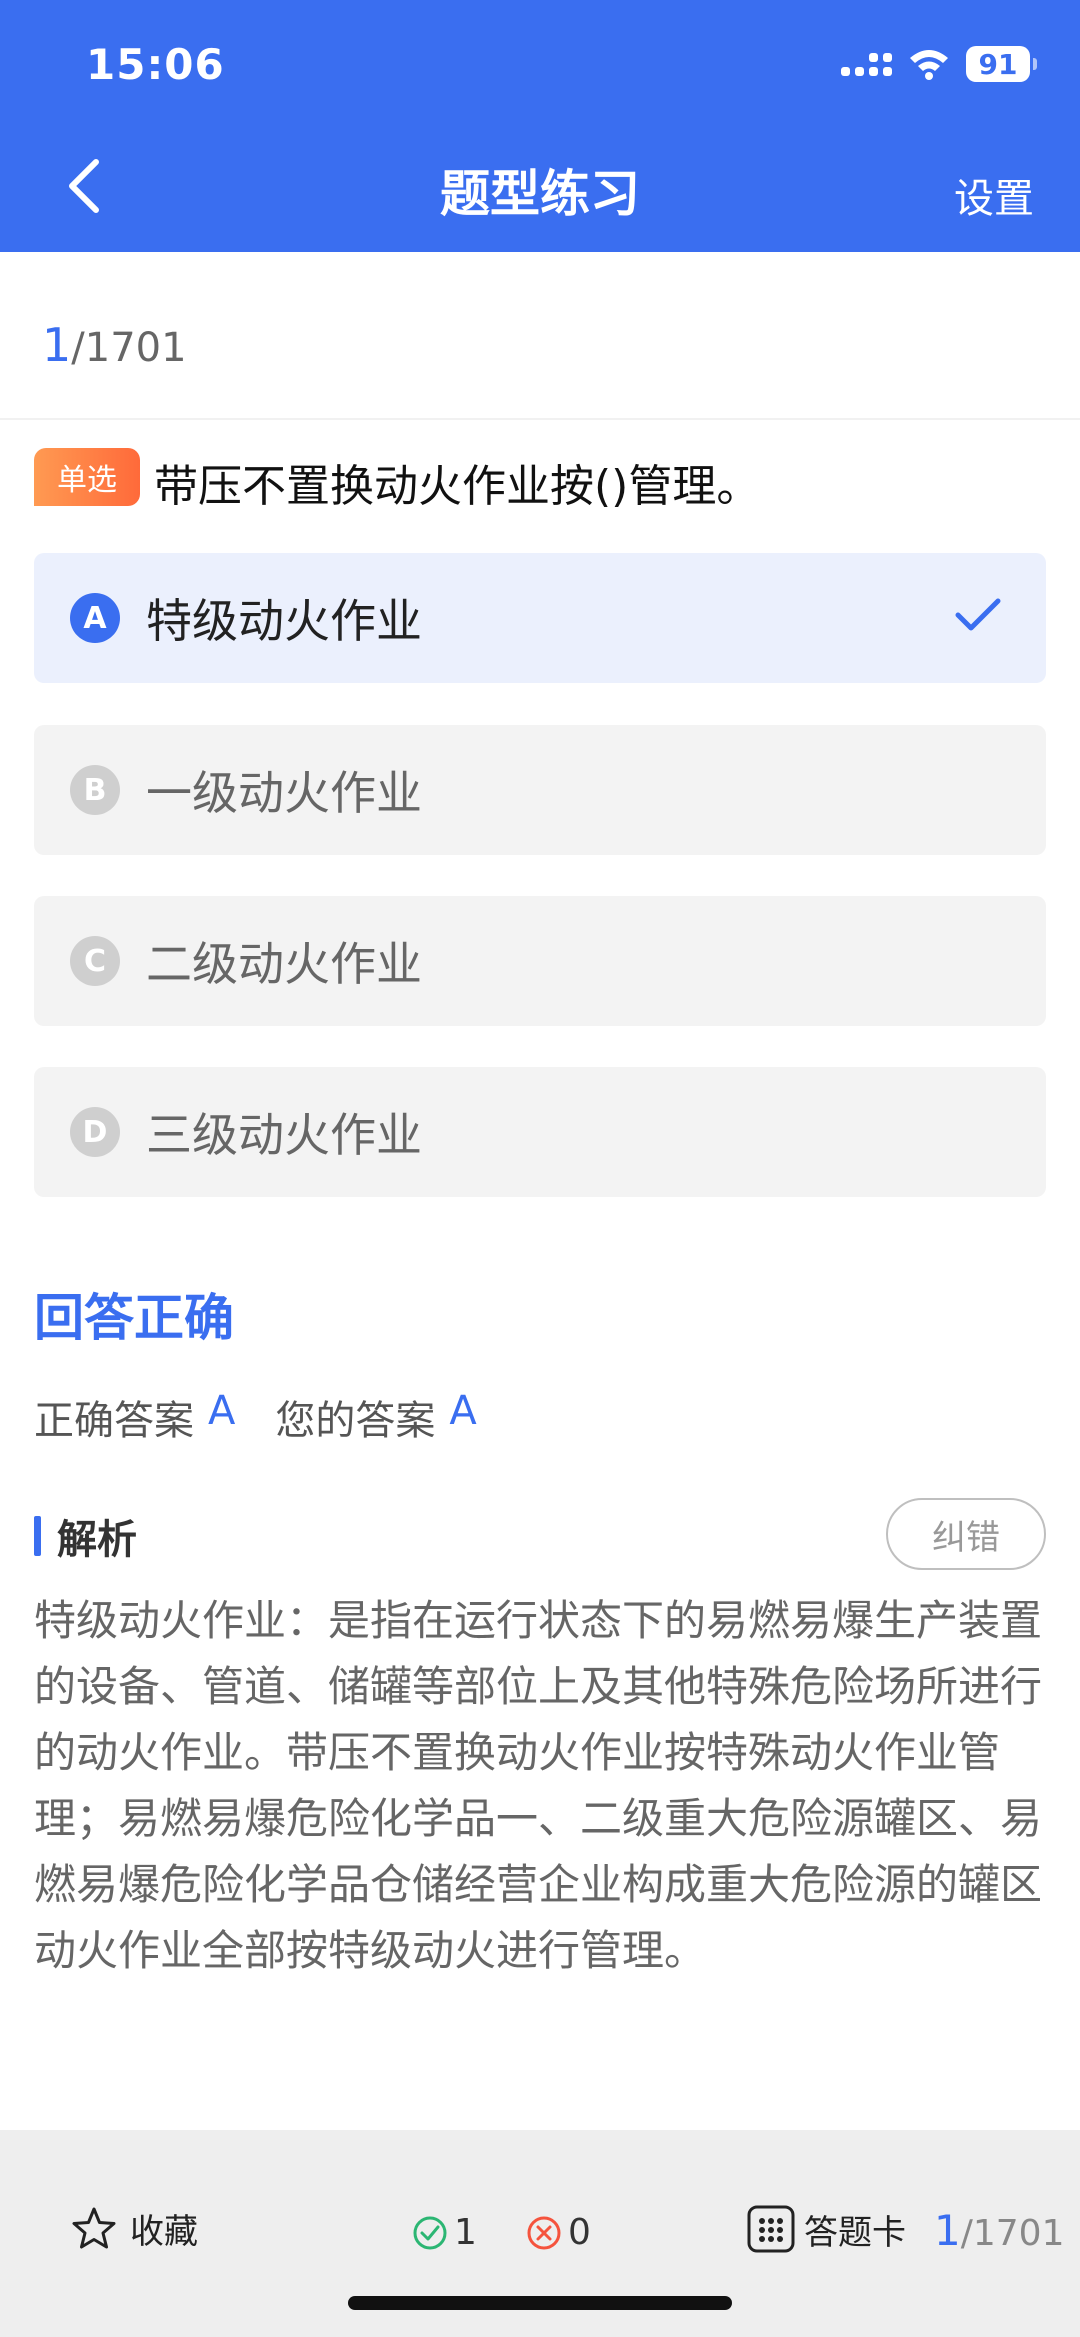 The image size is (1080, 2337). What do you see at coordinates (966, 1534) in the screenshot?
I see `report-error-button: 纠错` at bounding box center [966, 1534].